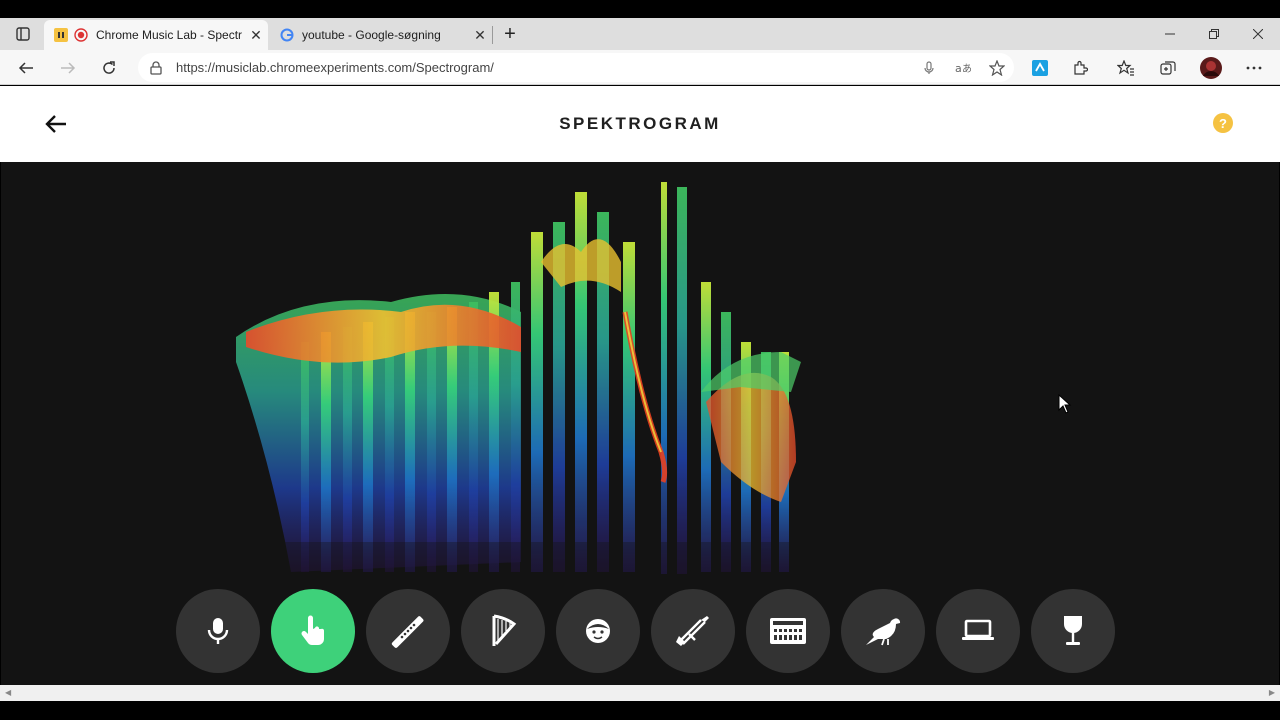  I want to click on trombone-icon, so click(692, 631).